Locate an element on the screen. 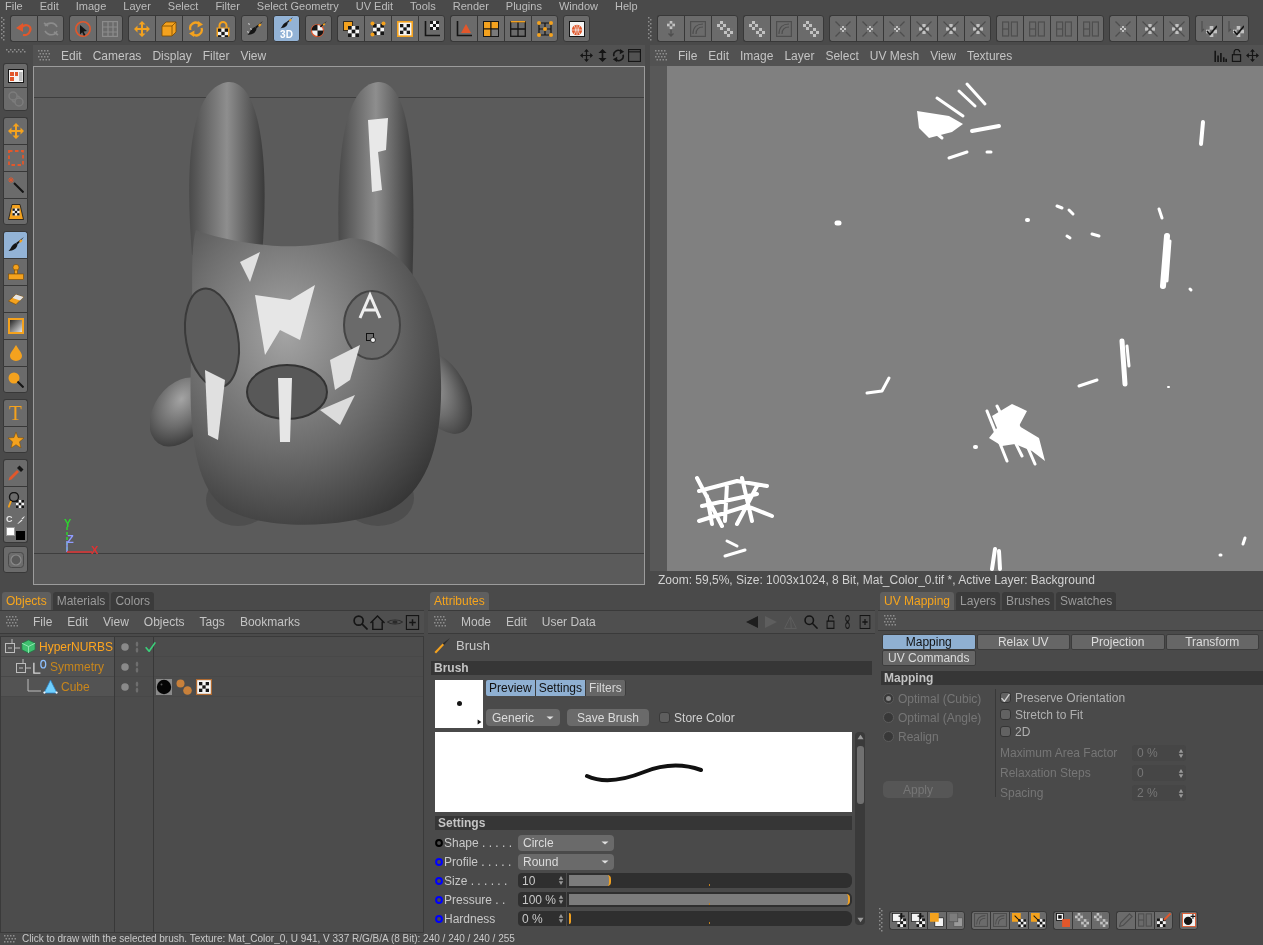  rotate-icon is located at coordinates (618, 55).